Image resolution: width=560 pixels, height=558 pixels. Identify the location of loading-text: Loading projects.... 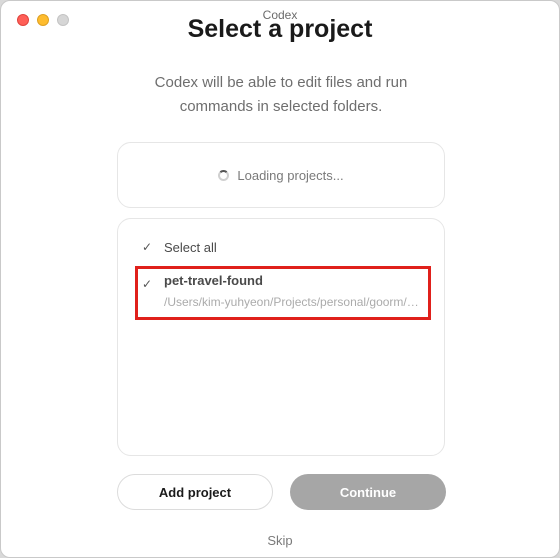
(290, 175).